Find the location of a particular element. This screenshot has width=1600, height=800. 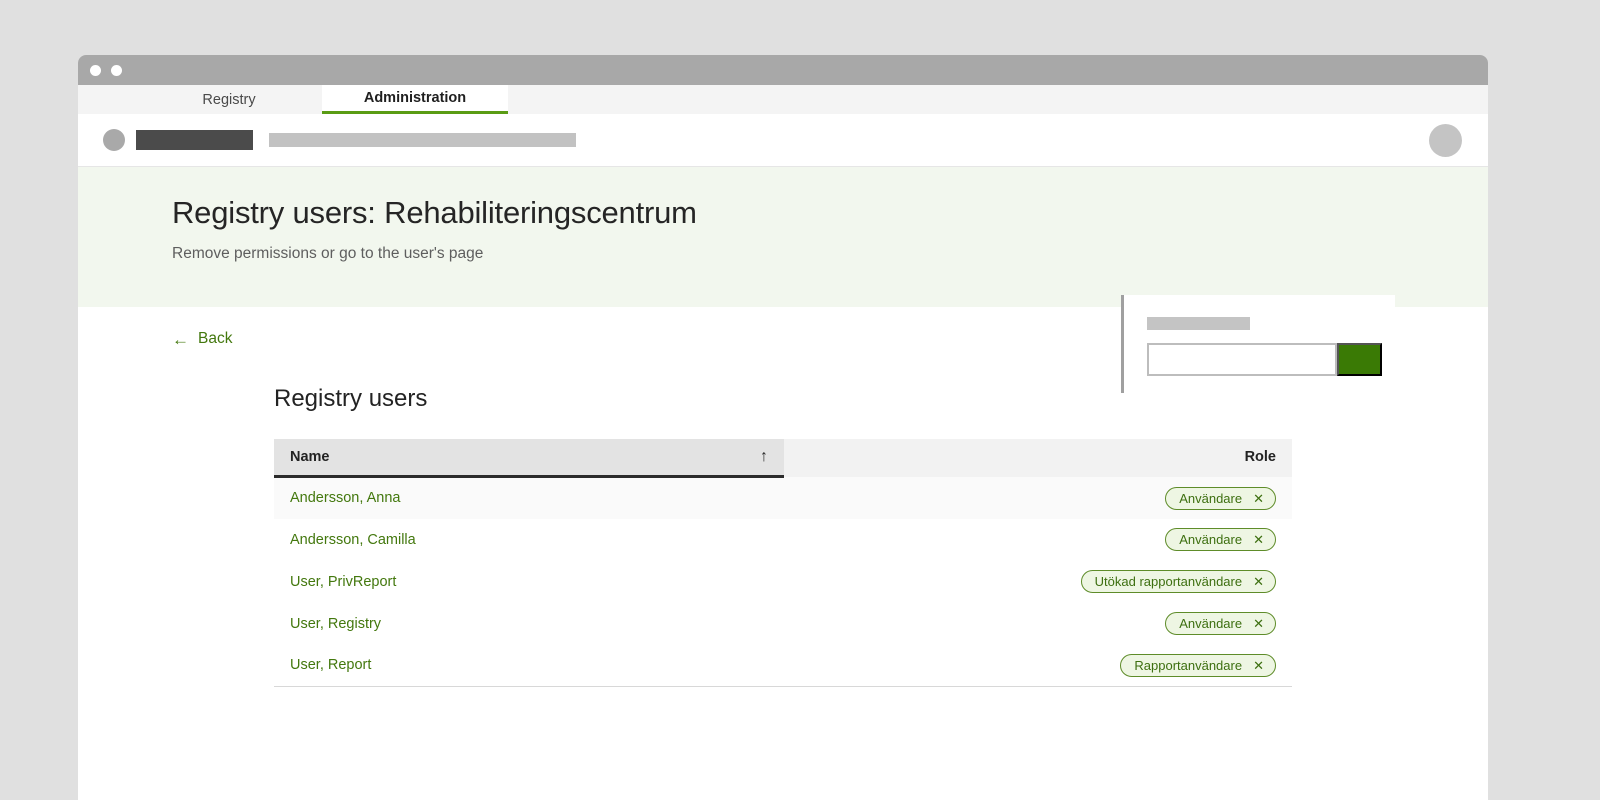

user-name-link: User, Report is located at coordinates (330, 665).